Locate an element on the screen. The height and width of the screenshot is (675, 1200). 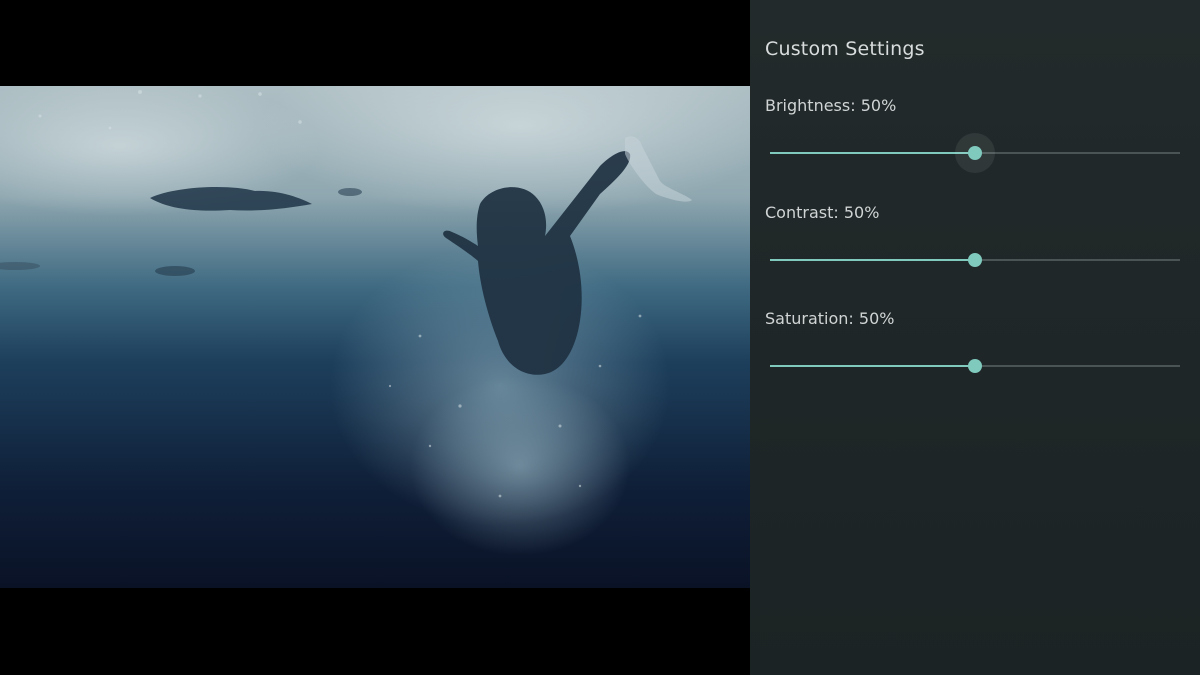
contrast-slider is located at coordinates (975, 260).